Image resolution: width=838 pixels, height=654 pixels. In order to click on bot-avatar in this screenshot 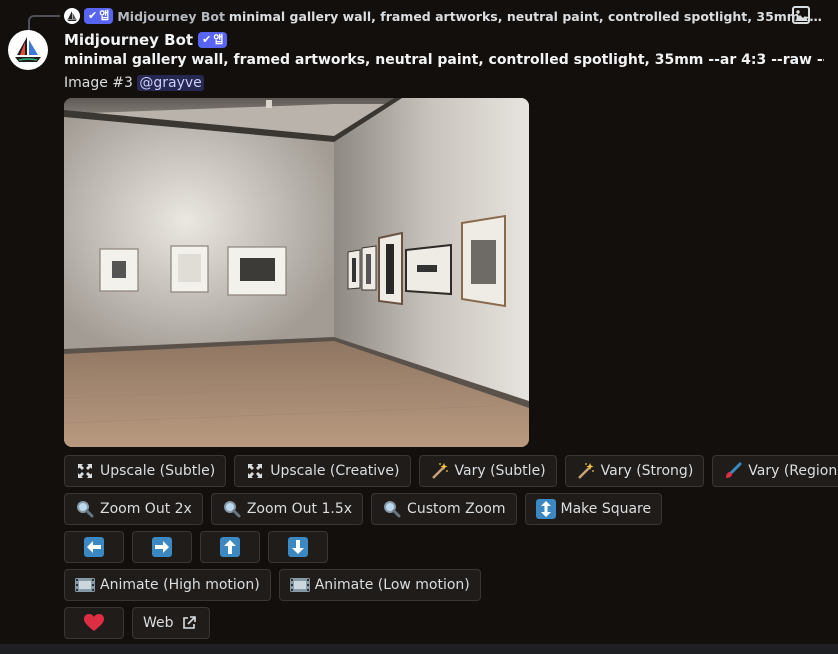, I will do `click(28, 50)`.